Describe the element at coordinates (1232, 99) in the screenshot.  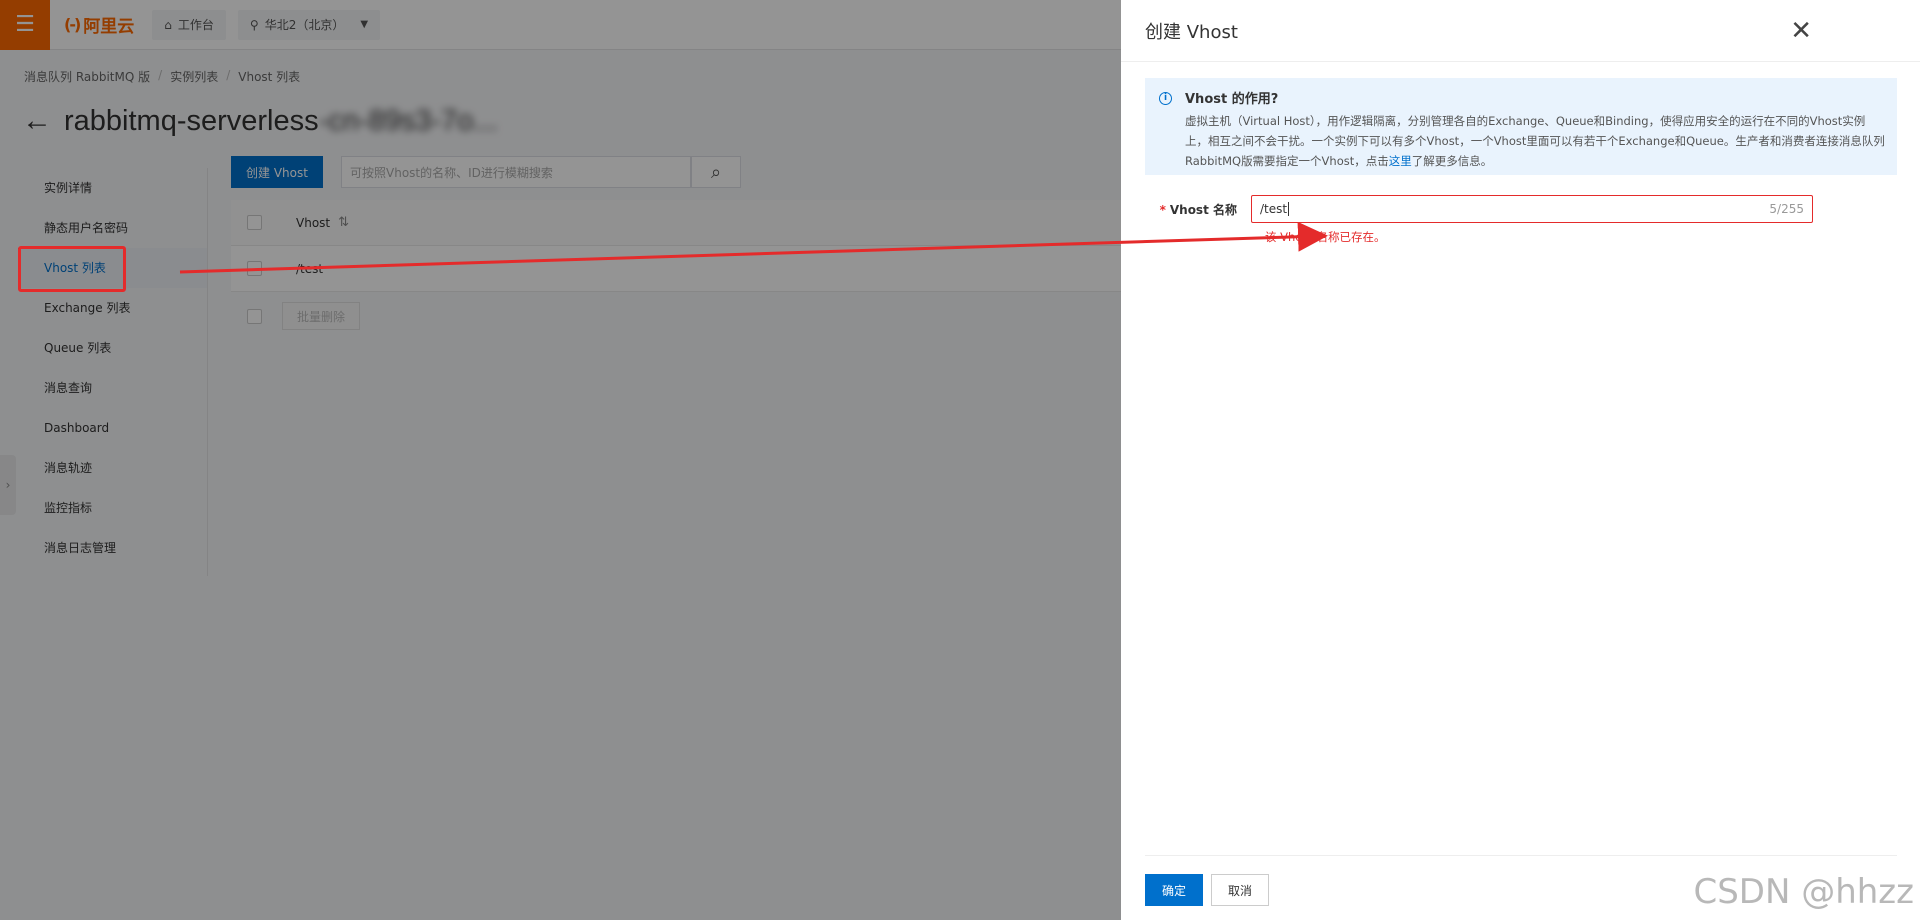
I see `notice-title: Vhost 的作用?` at that location.